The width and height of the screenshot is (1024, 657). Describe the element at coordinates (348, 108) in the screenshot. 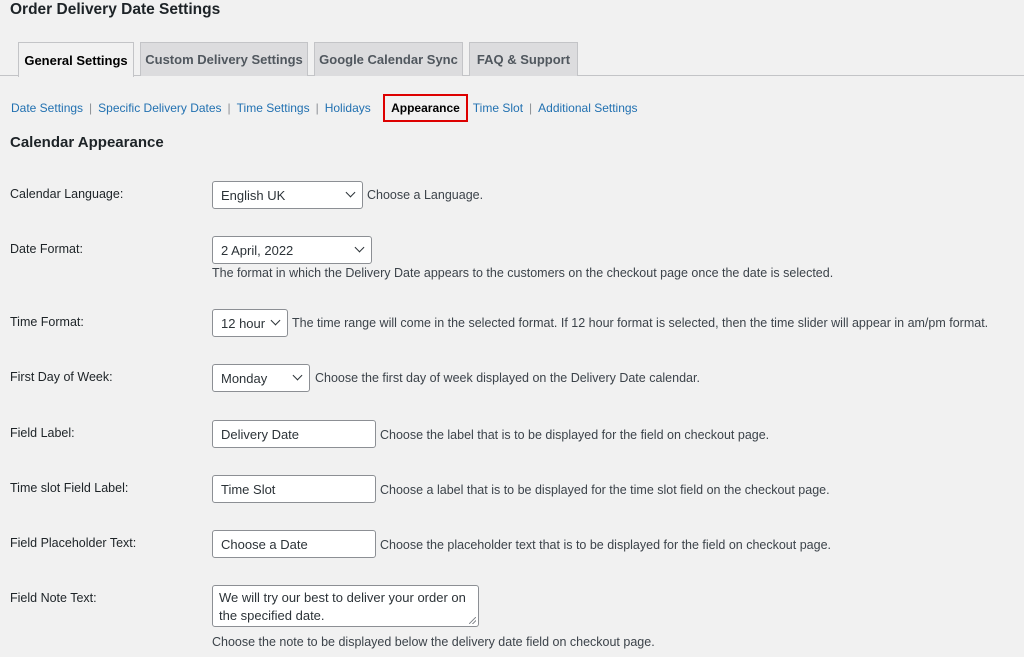

I see `subnav-holidays: Holidays` at that location.